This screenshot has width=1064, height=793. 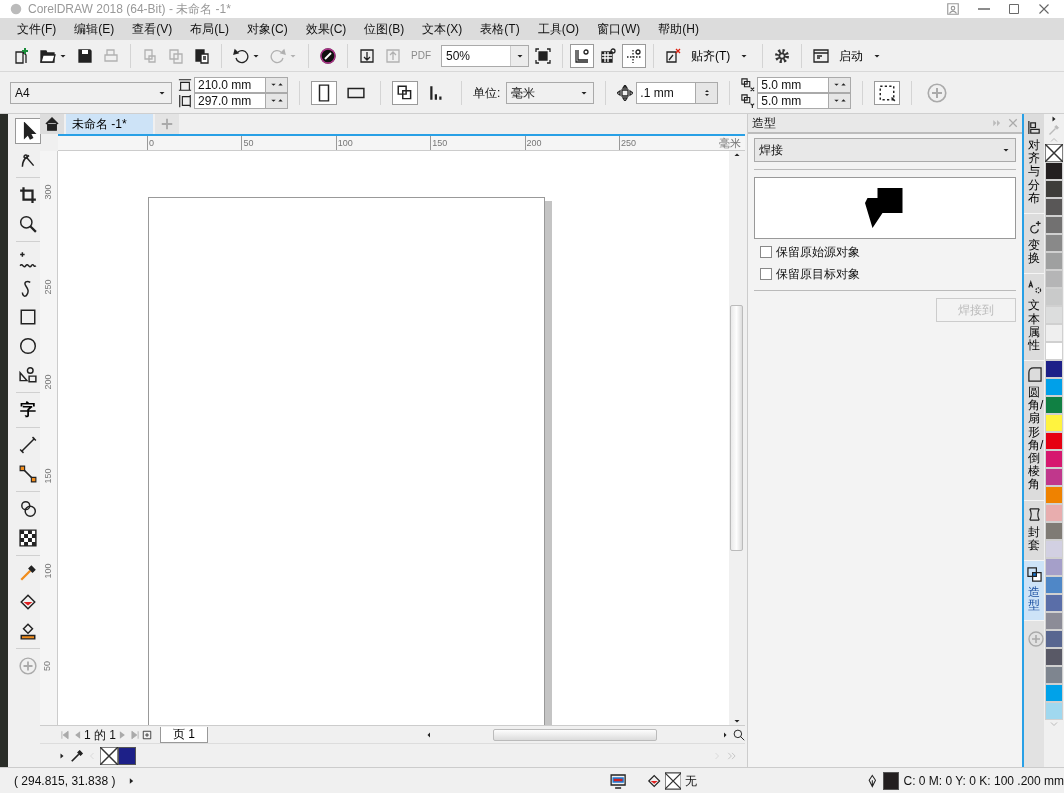 I want to click on paint-bucket-icon, so click(x=28, y=602).